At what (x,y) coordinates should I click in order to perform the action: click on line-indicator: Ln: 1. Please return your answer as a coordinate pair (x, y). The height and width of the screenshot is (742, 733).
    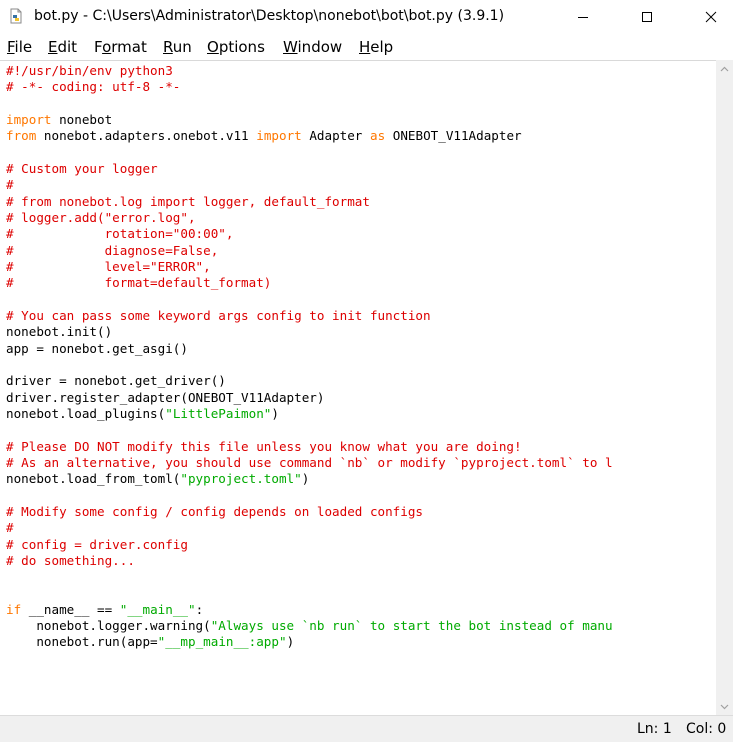
    Looking at the image, I should click on (654, 729).